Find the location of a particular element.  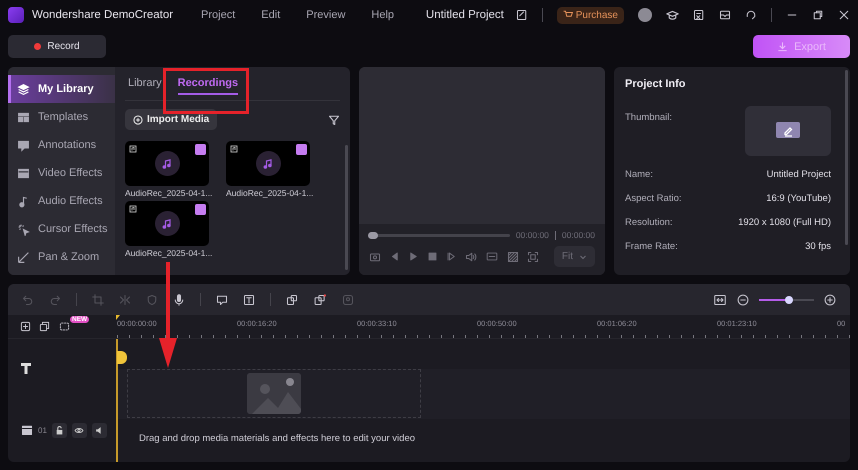

window-title: Untitled Project is located at coordinates (464, 15).